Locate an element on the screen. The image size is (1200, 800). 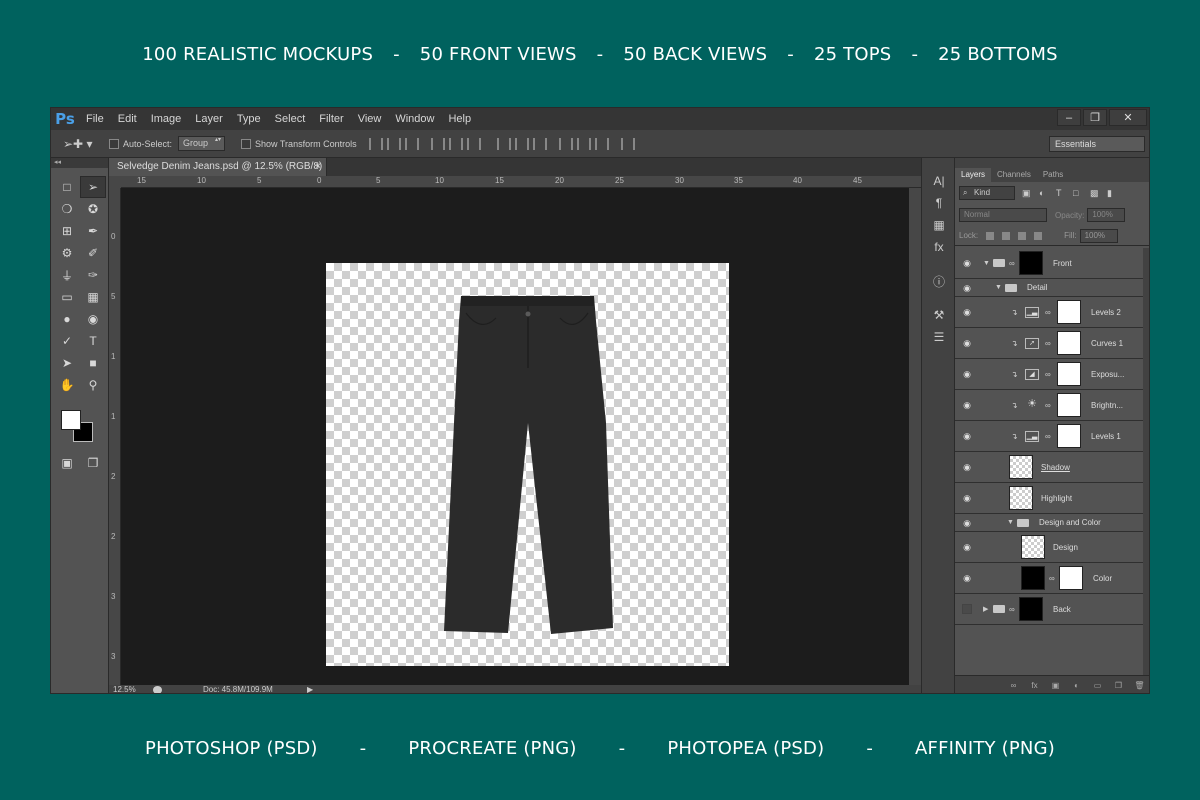
opacity-field: 100% is located at coordinates (1106, 215).